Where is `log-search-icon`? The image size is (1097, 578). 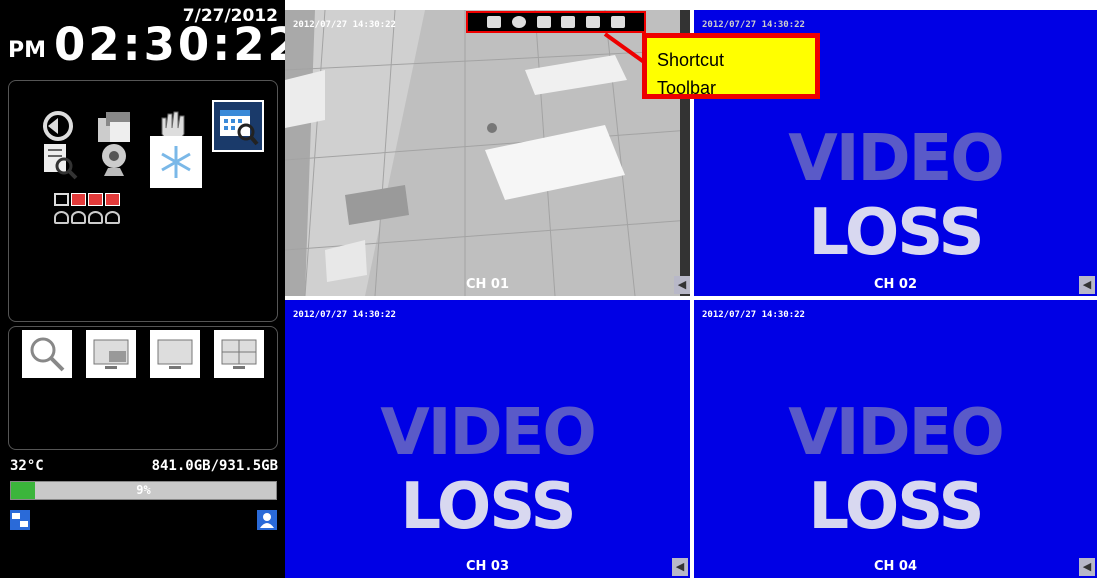 log-search-icon is located at coordinates (58, 160).